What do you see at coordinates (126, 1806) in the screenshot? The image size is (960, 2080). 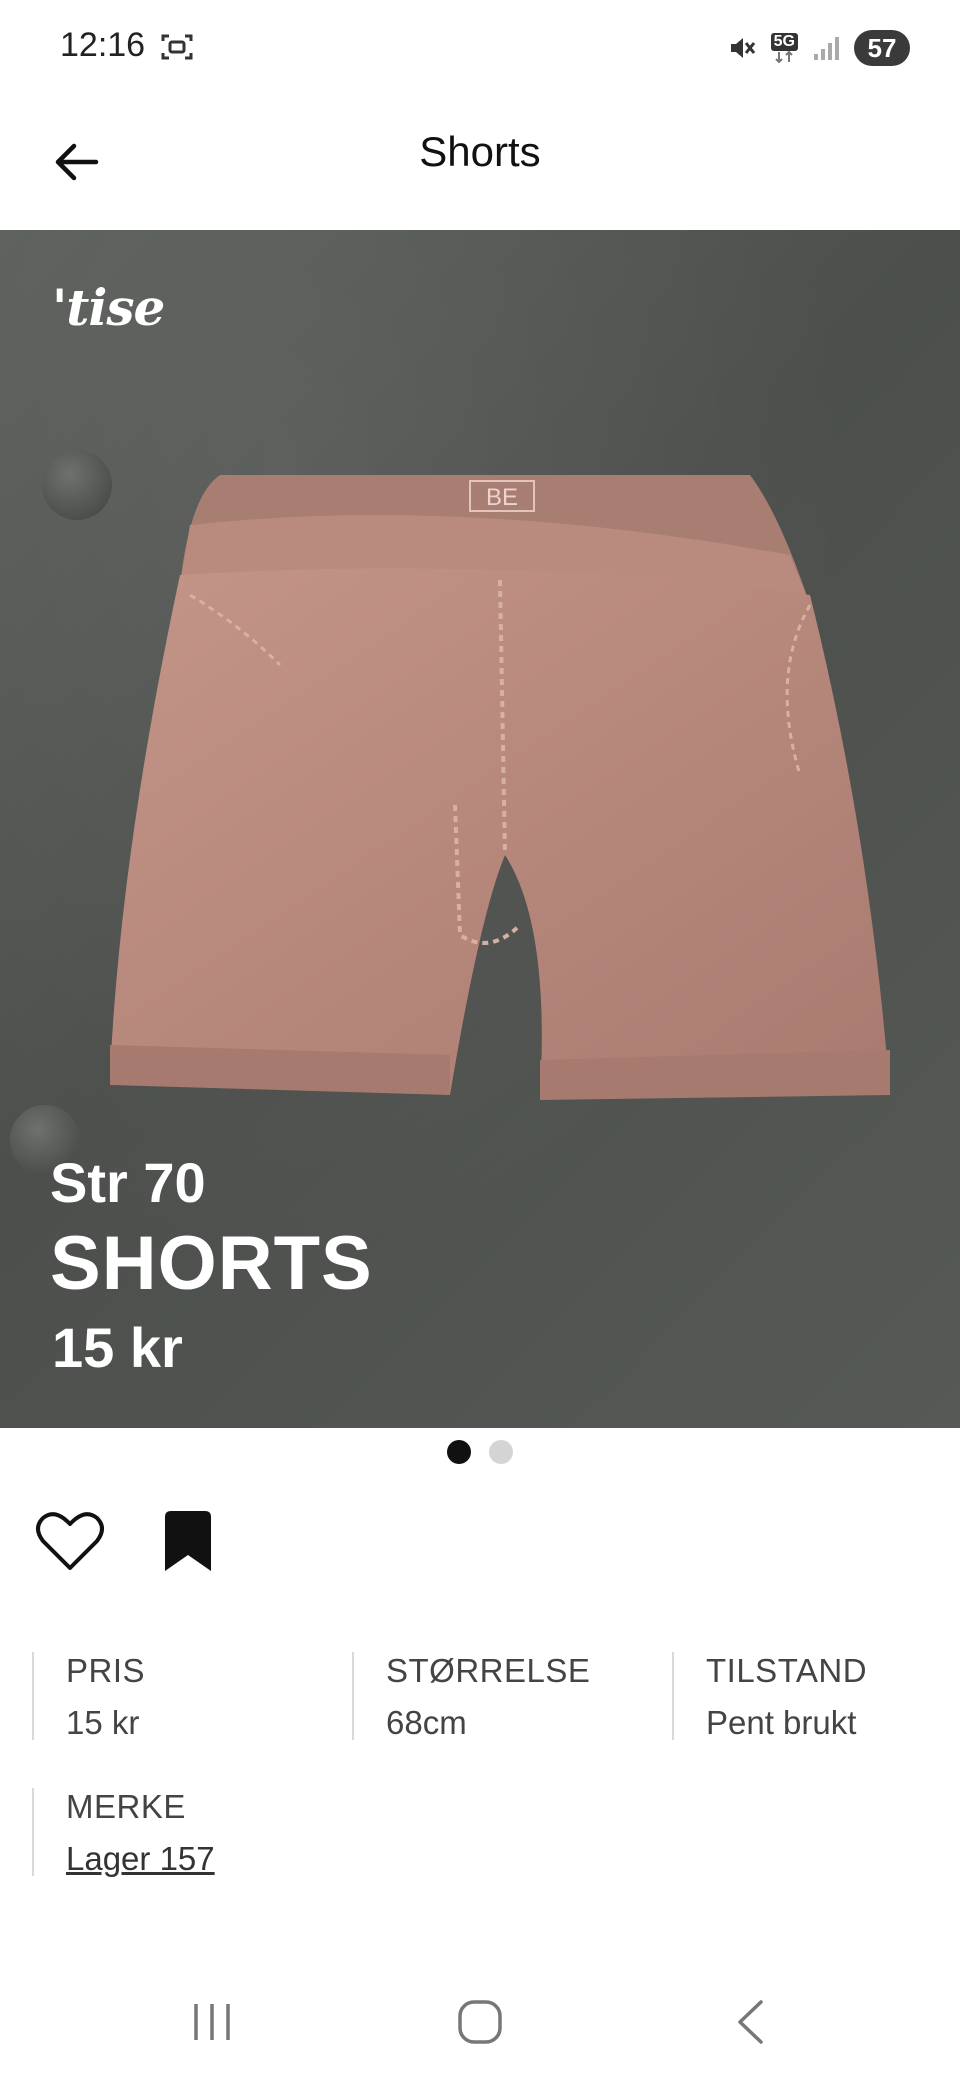 I see `detail-label: MERKE` at bounding box center [126, 1806].